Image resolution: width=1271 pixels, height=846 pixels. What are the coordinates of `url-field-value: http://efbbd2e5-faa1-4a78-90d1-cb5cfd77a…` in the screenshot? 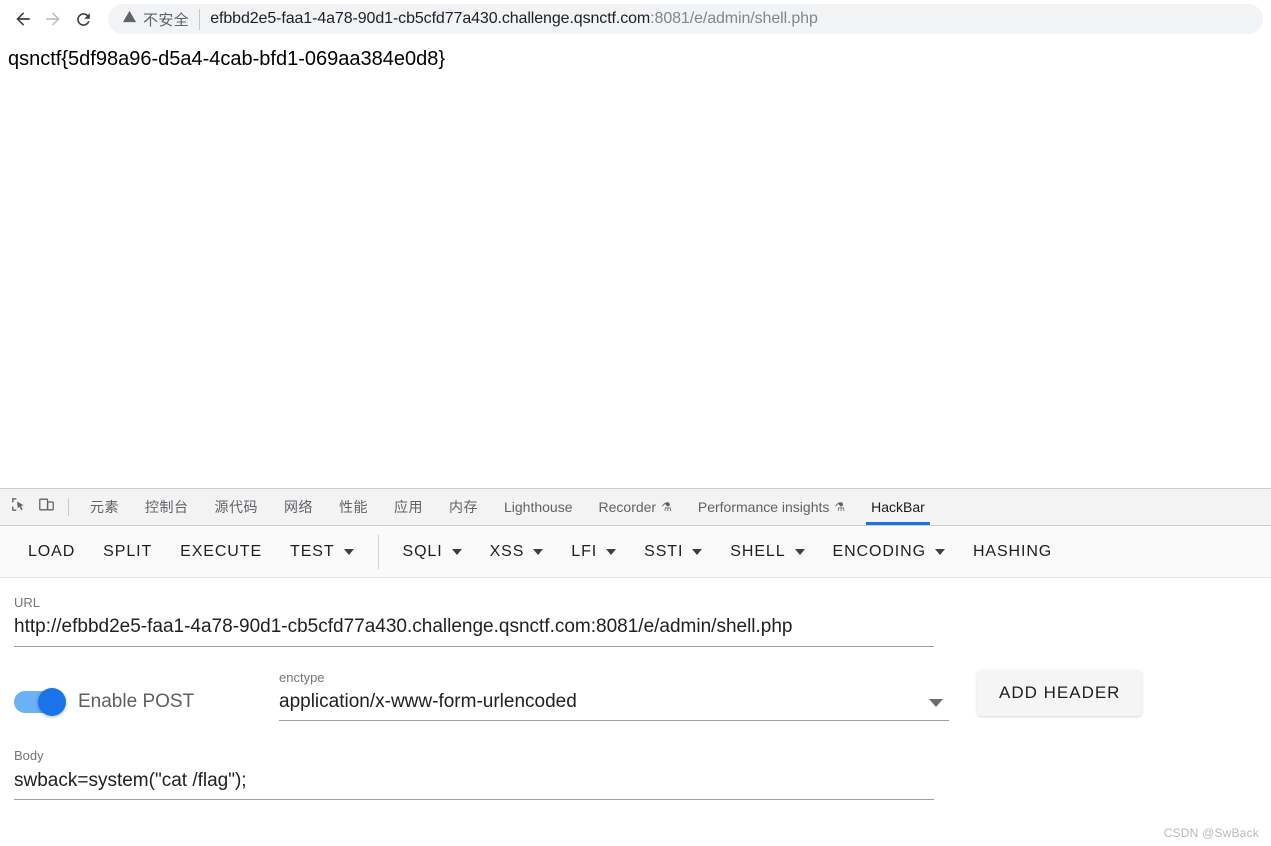 It's located at (635, 627).